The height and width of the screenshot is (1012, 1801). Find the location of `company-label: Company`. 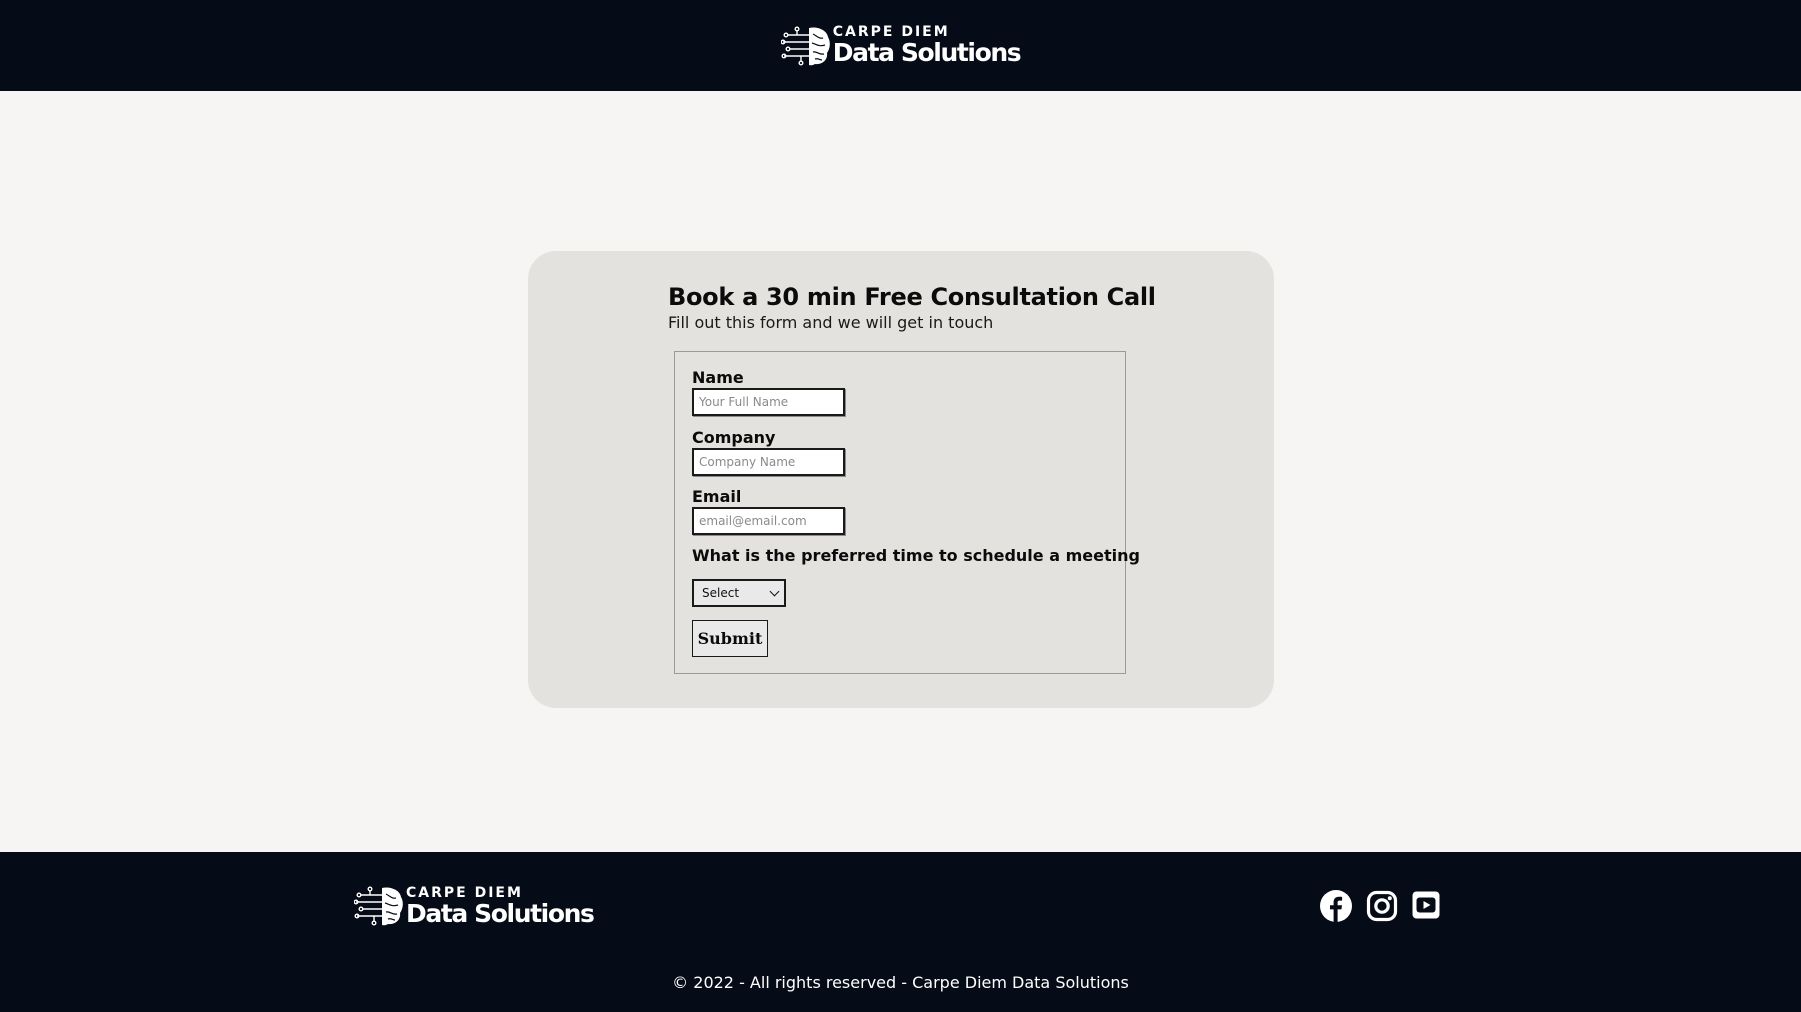

company-label: Company is located at coordinates (734, 437).